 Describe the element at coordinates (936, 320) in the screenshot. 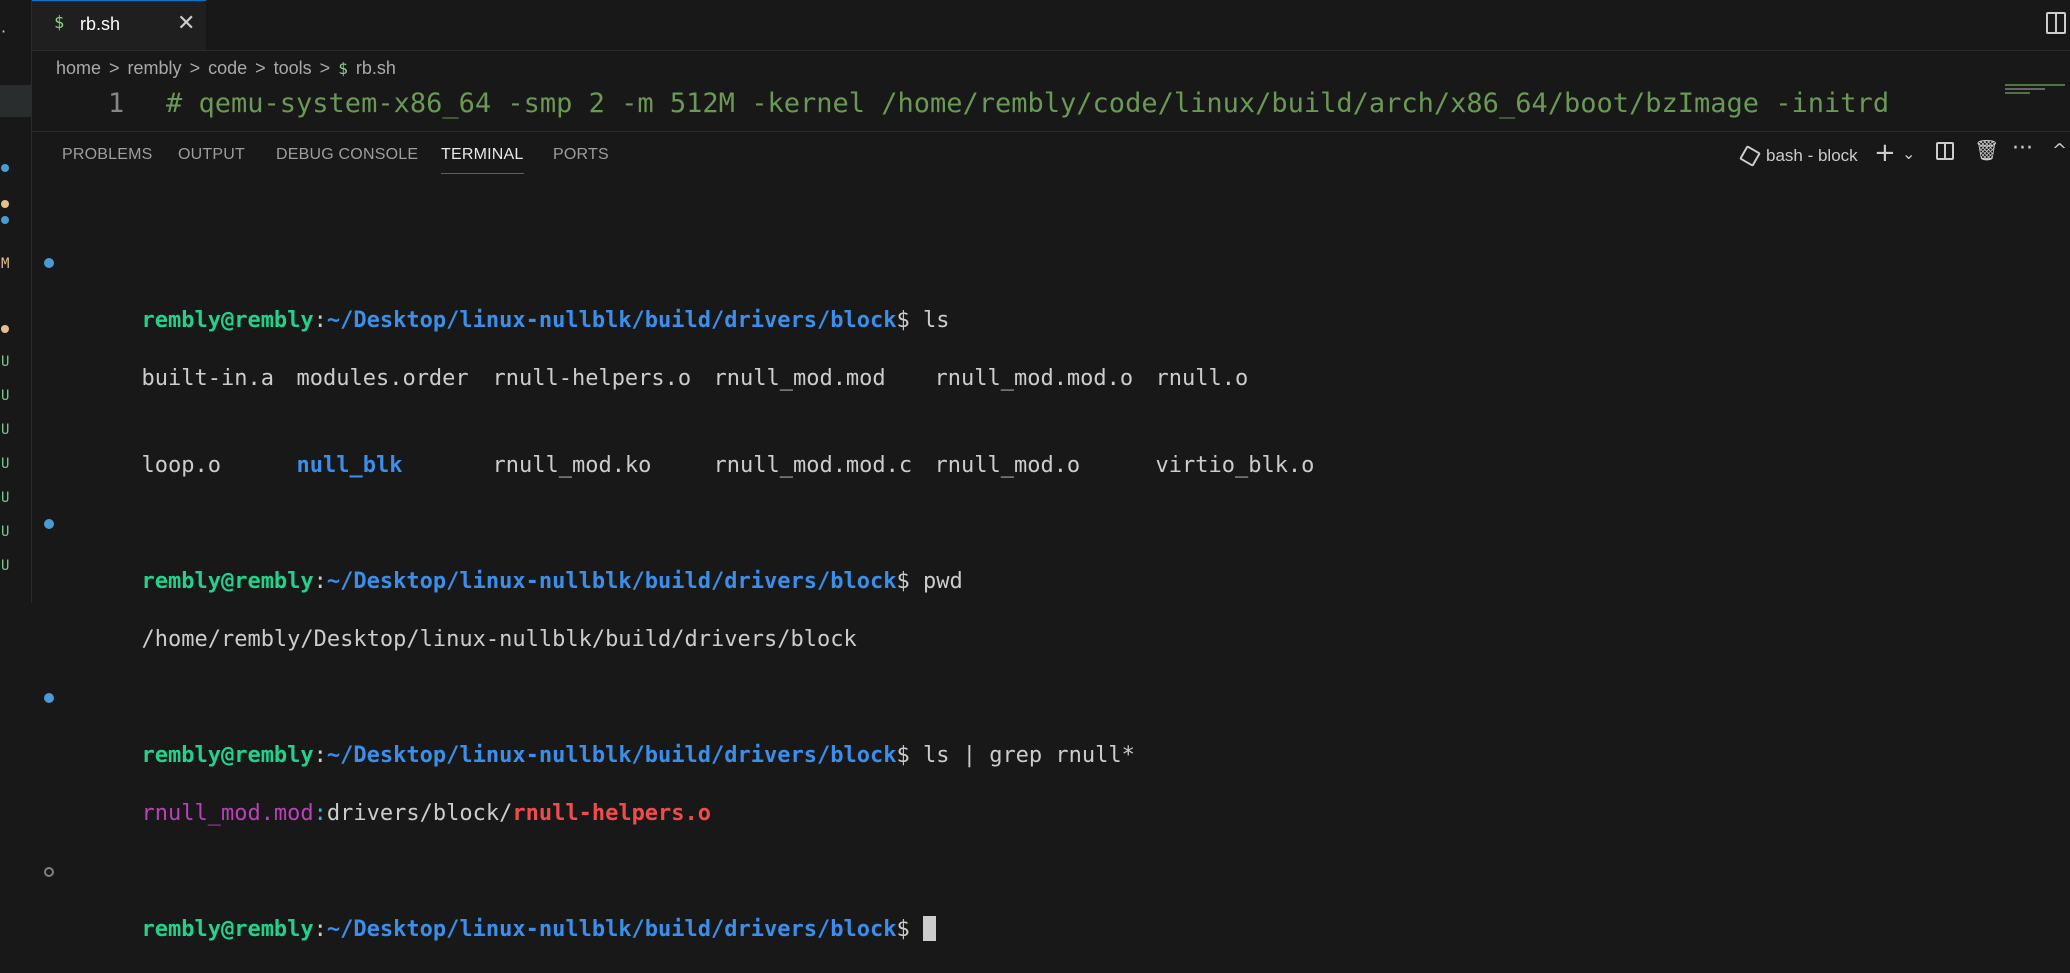

I see `command-text: ls` at that location.